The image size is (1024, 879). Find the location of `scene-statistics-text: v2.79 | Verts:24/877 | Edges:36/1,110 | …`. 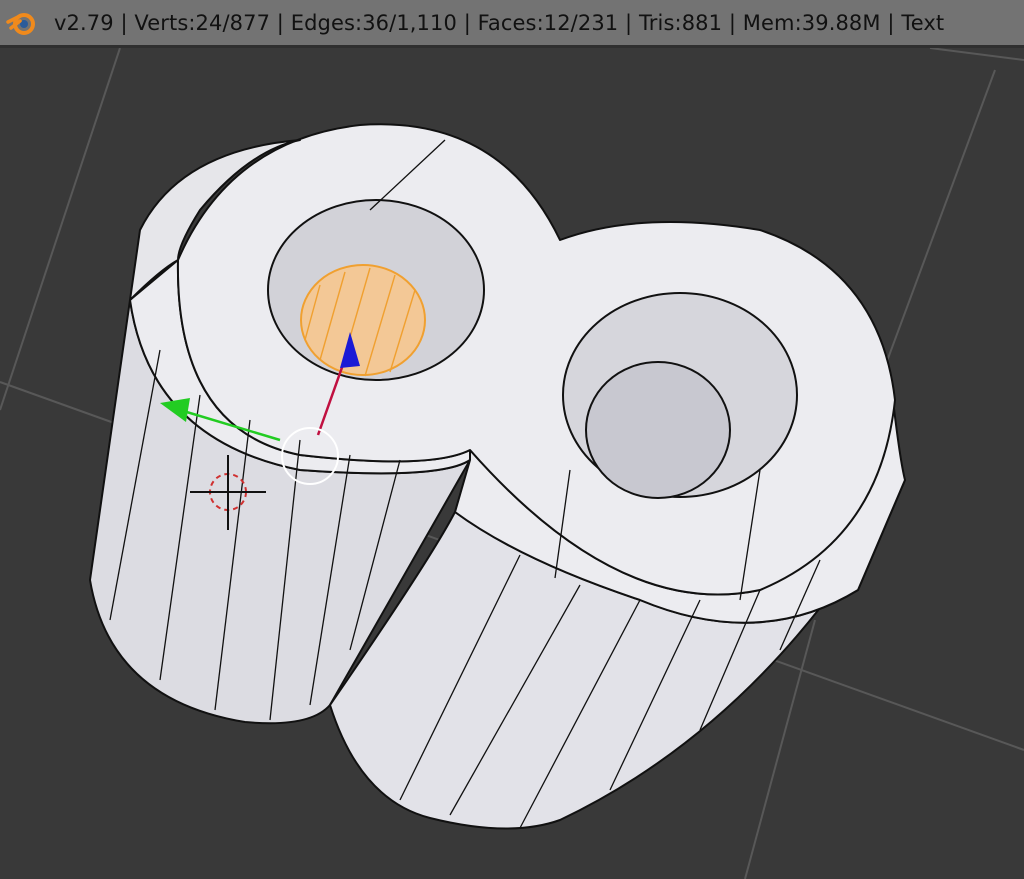

scene-statistics-text: v2.79 | Verts:24/877 | Edges:36/1,110 | … is located at coordinates (499, 22).